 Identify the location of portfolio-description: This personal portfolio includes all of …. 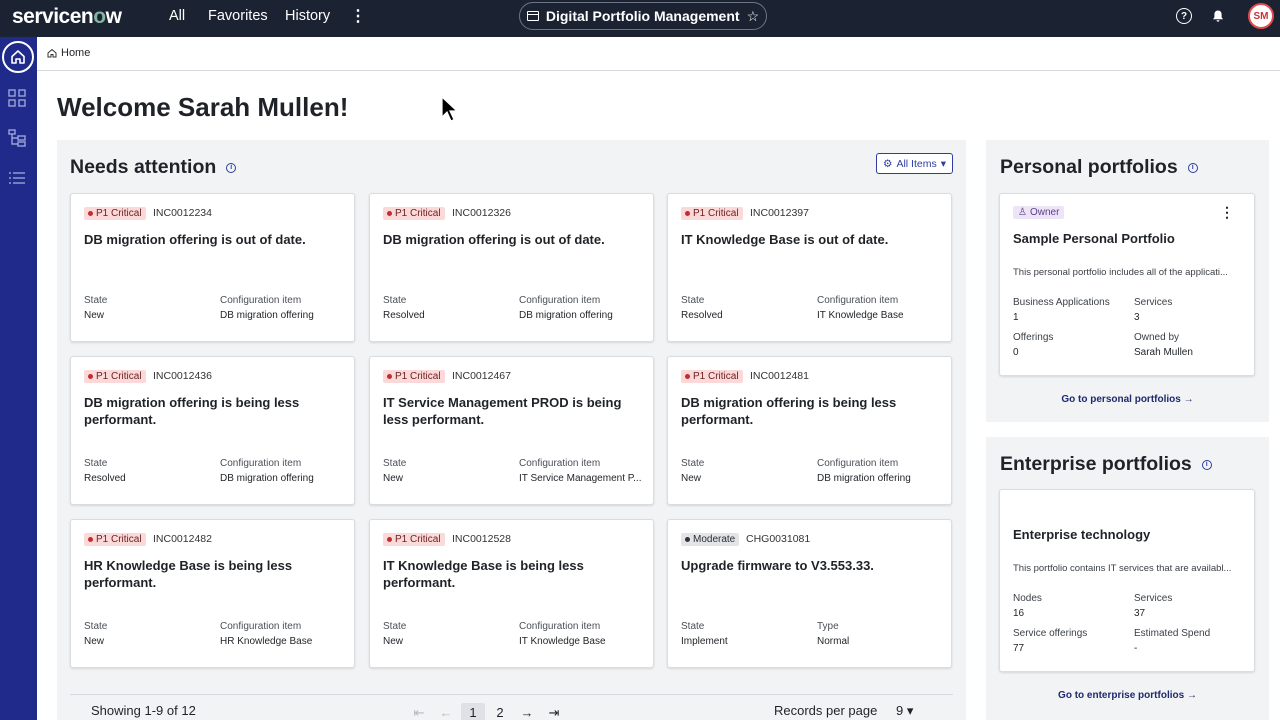
(1120, 272).